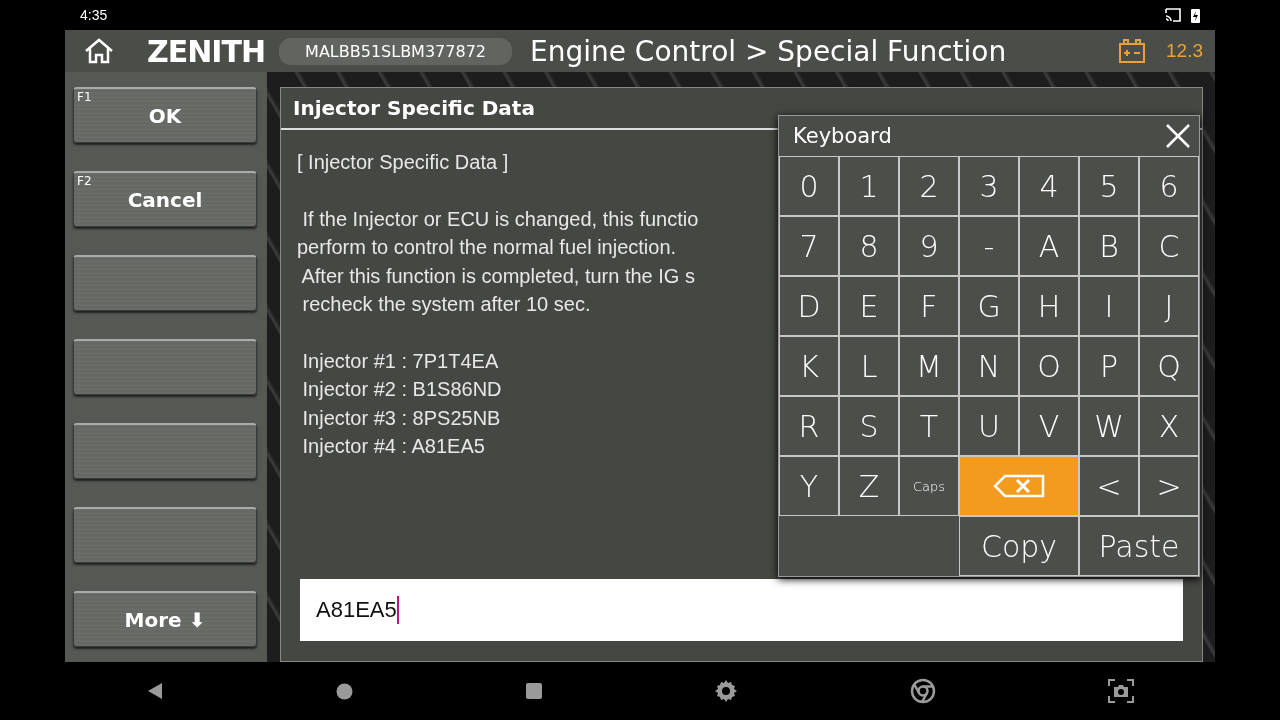 The height and width of the screenshot is (720, 1280). Describe the element at coordinates (446, 304) in the screenshot. I see `description-line: recheck the system after 10 sec.` at that location.